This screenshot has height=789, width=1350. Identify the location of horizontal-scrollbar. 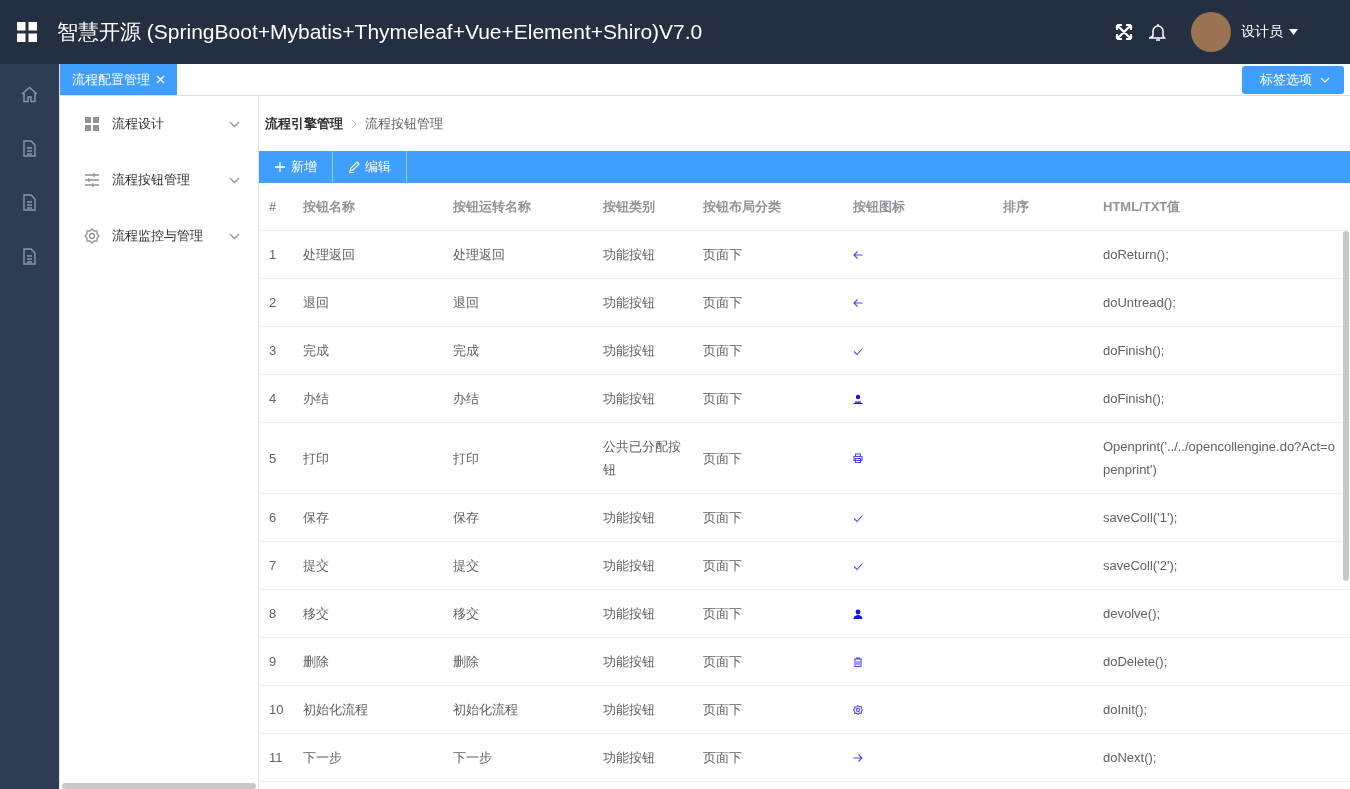
(159, 786).